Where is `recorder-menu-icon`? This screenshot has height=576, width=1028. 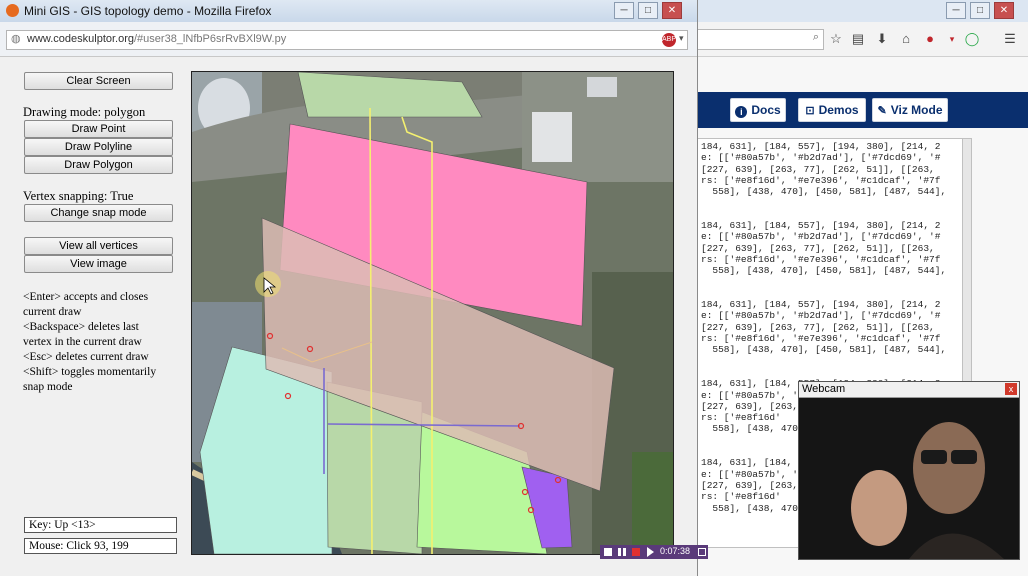
recorder-menu-icon is located at coordinates (702, 552).